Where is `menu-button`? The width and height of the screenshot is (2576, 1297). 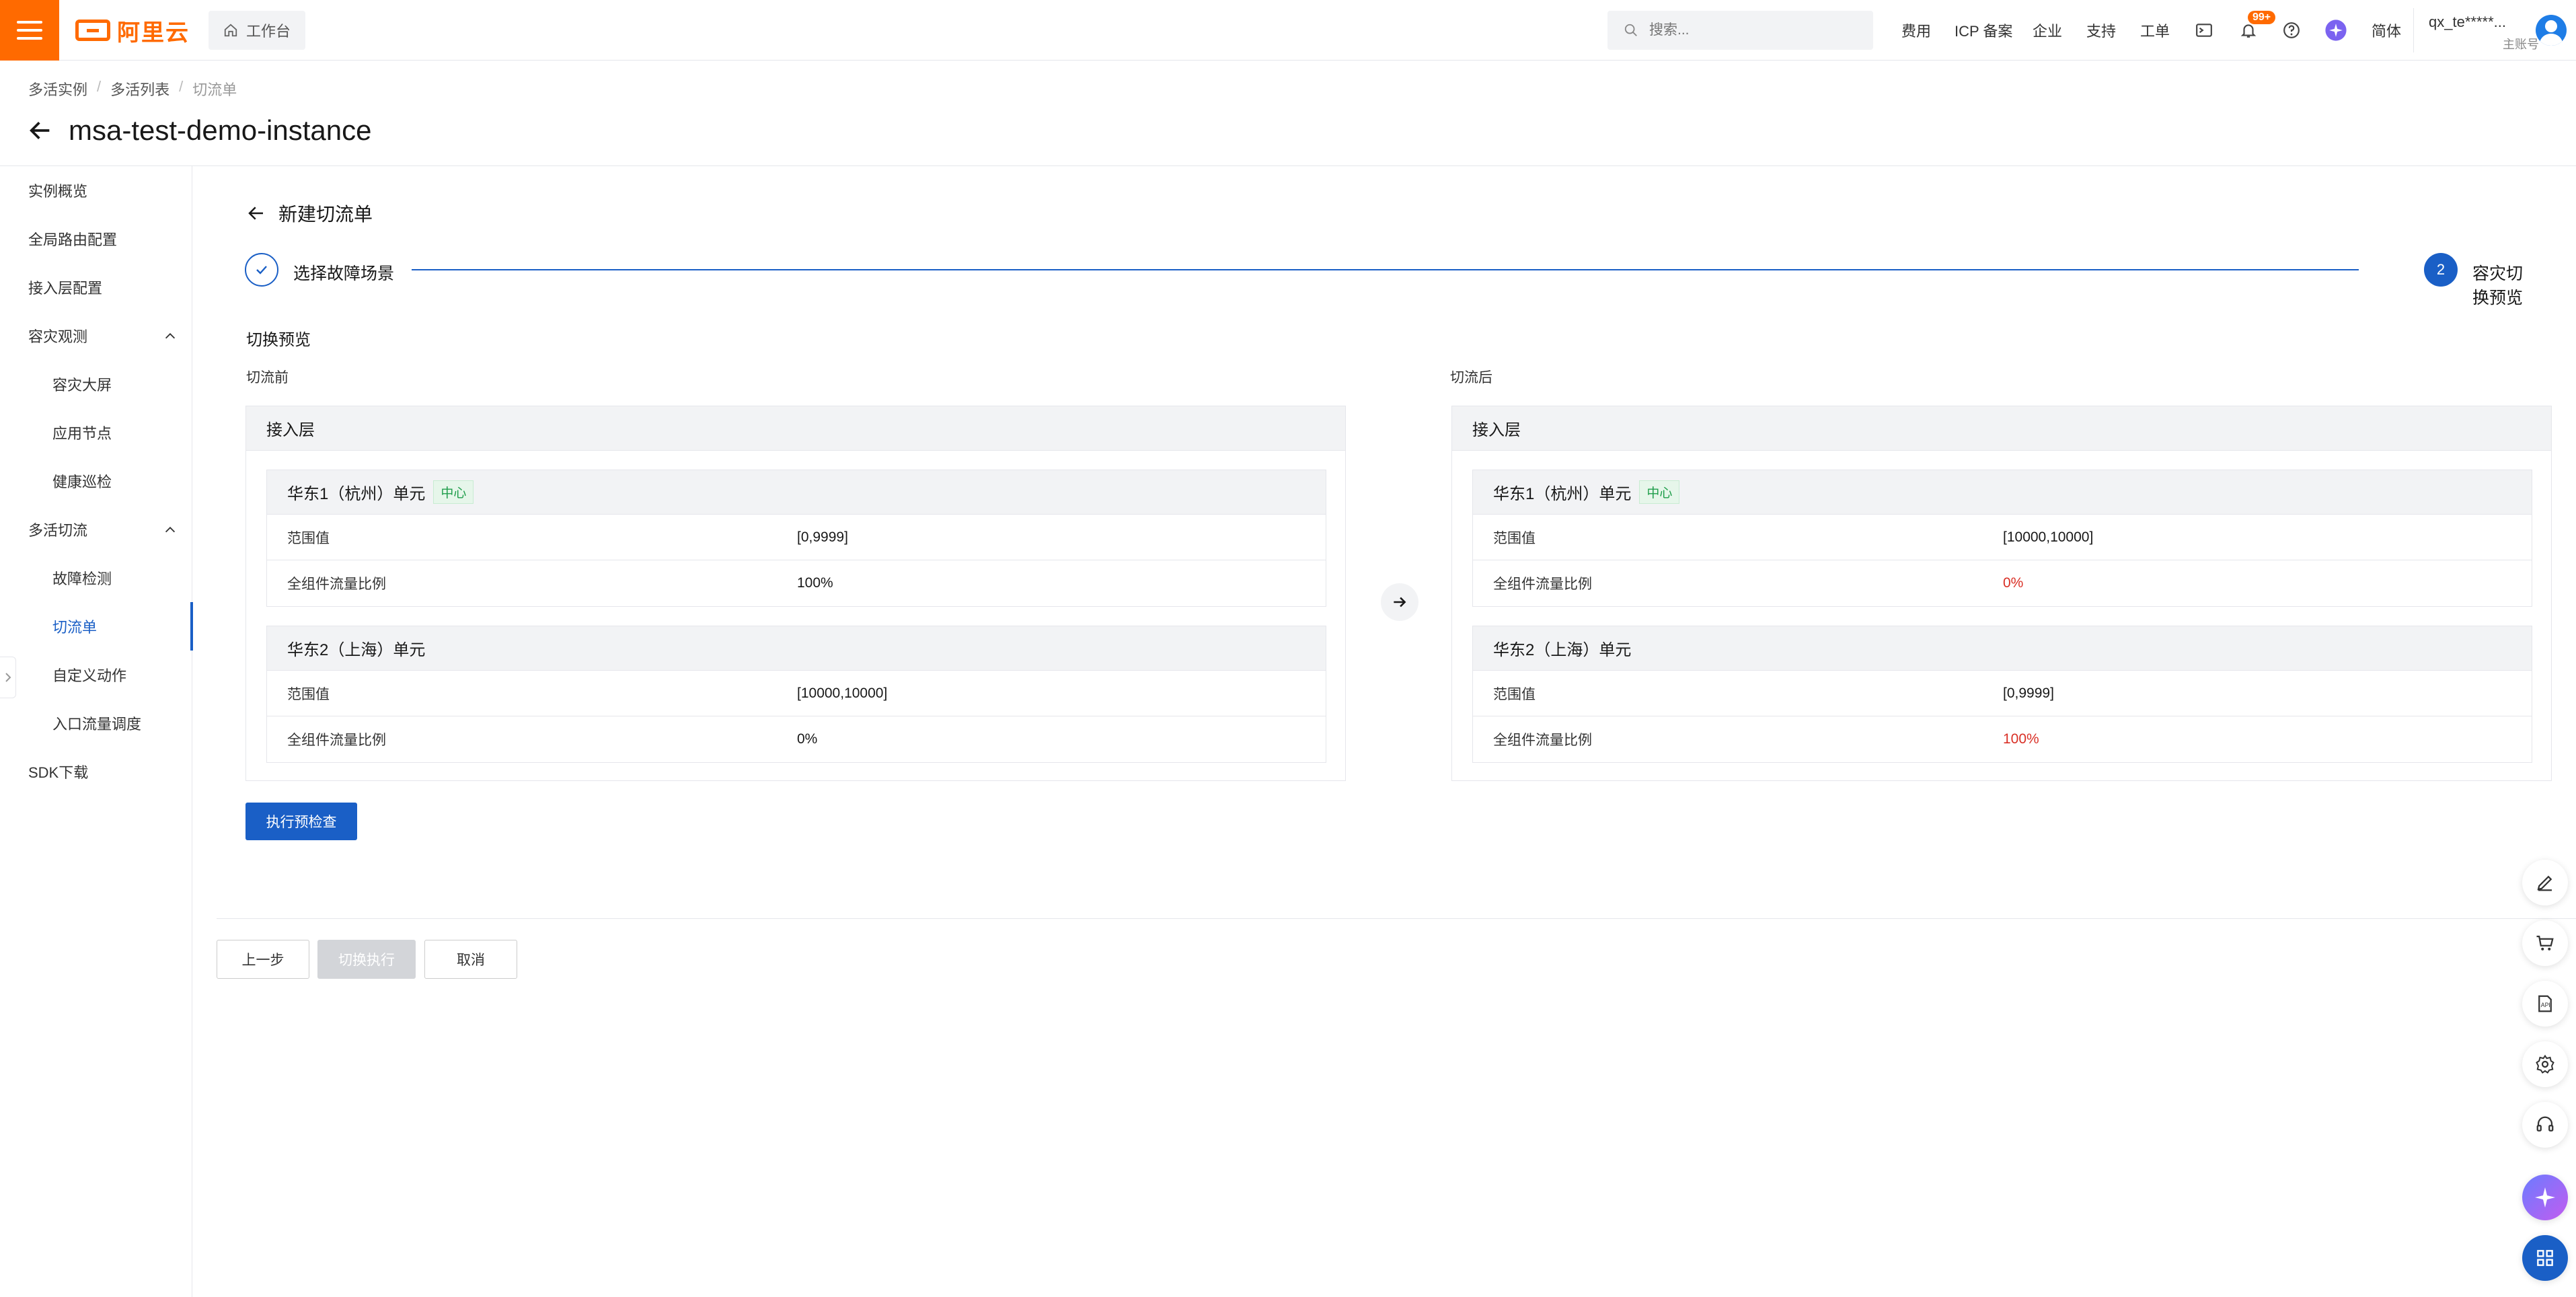
menu-button is located at coordinates (29, 31).